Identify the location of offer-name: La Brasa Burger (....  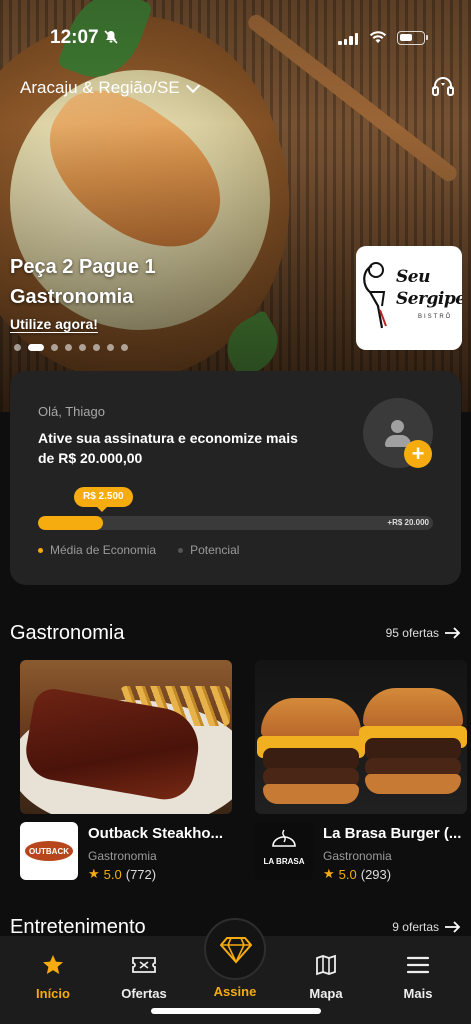
(392, 833).